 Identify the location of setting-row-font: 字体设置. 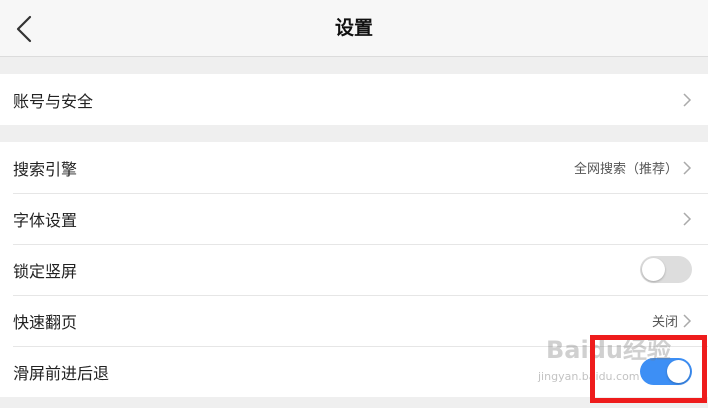
(354, 218).